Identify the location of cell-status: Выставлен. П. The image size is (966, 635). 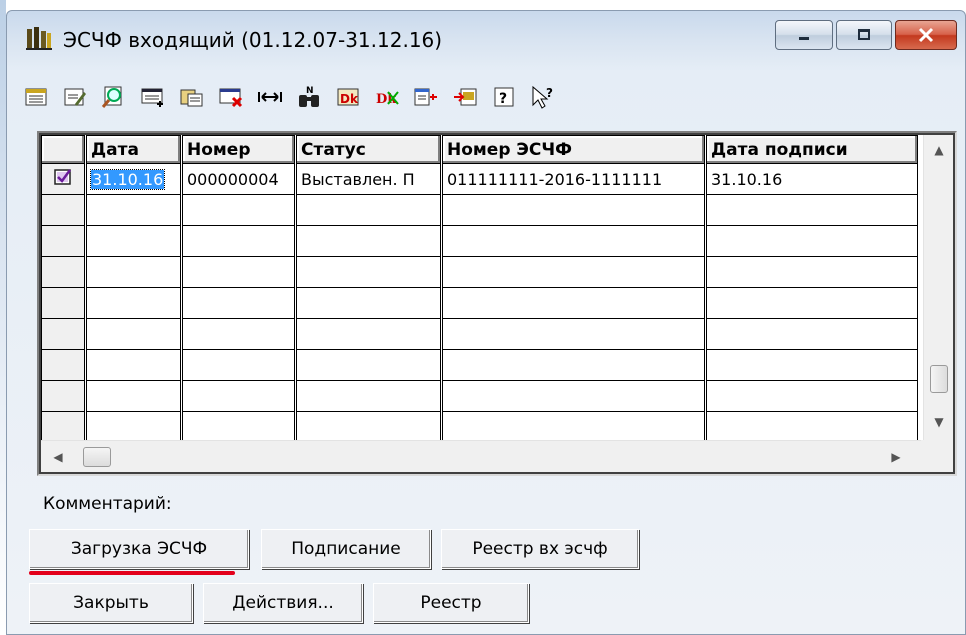
(368, 179).